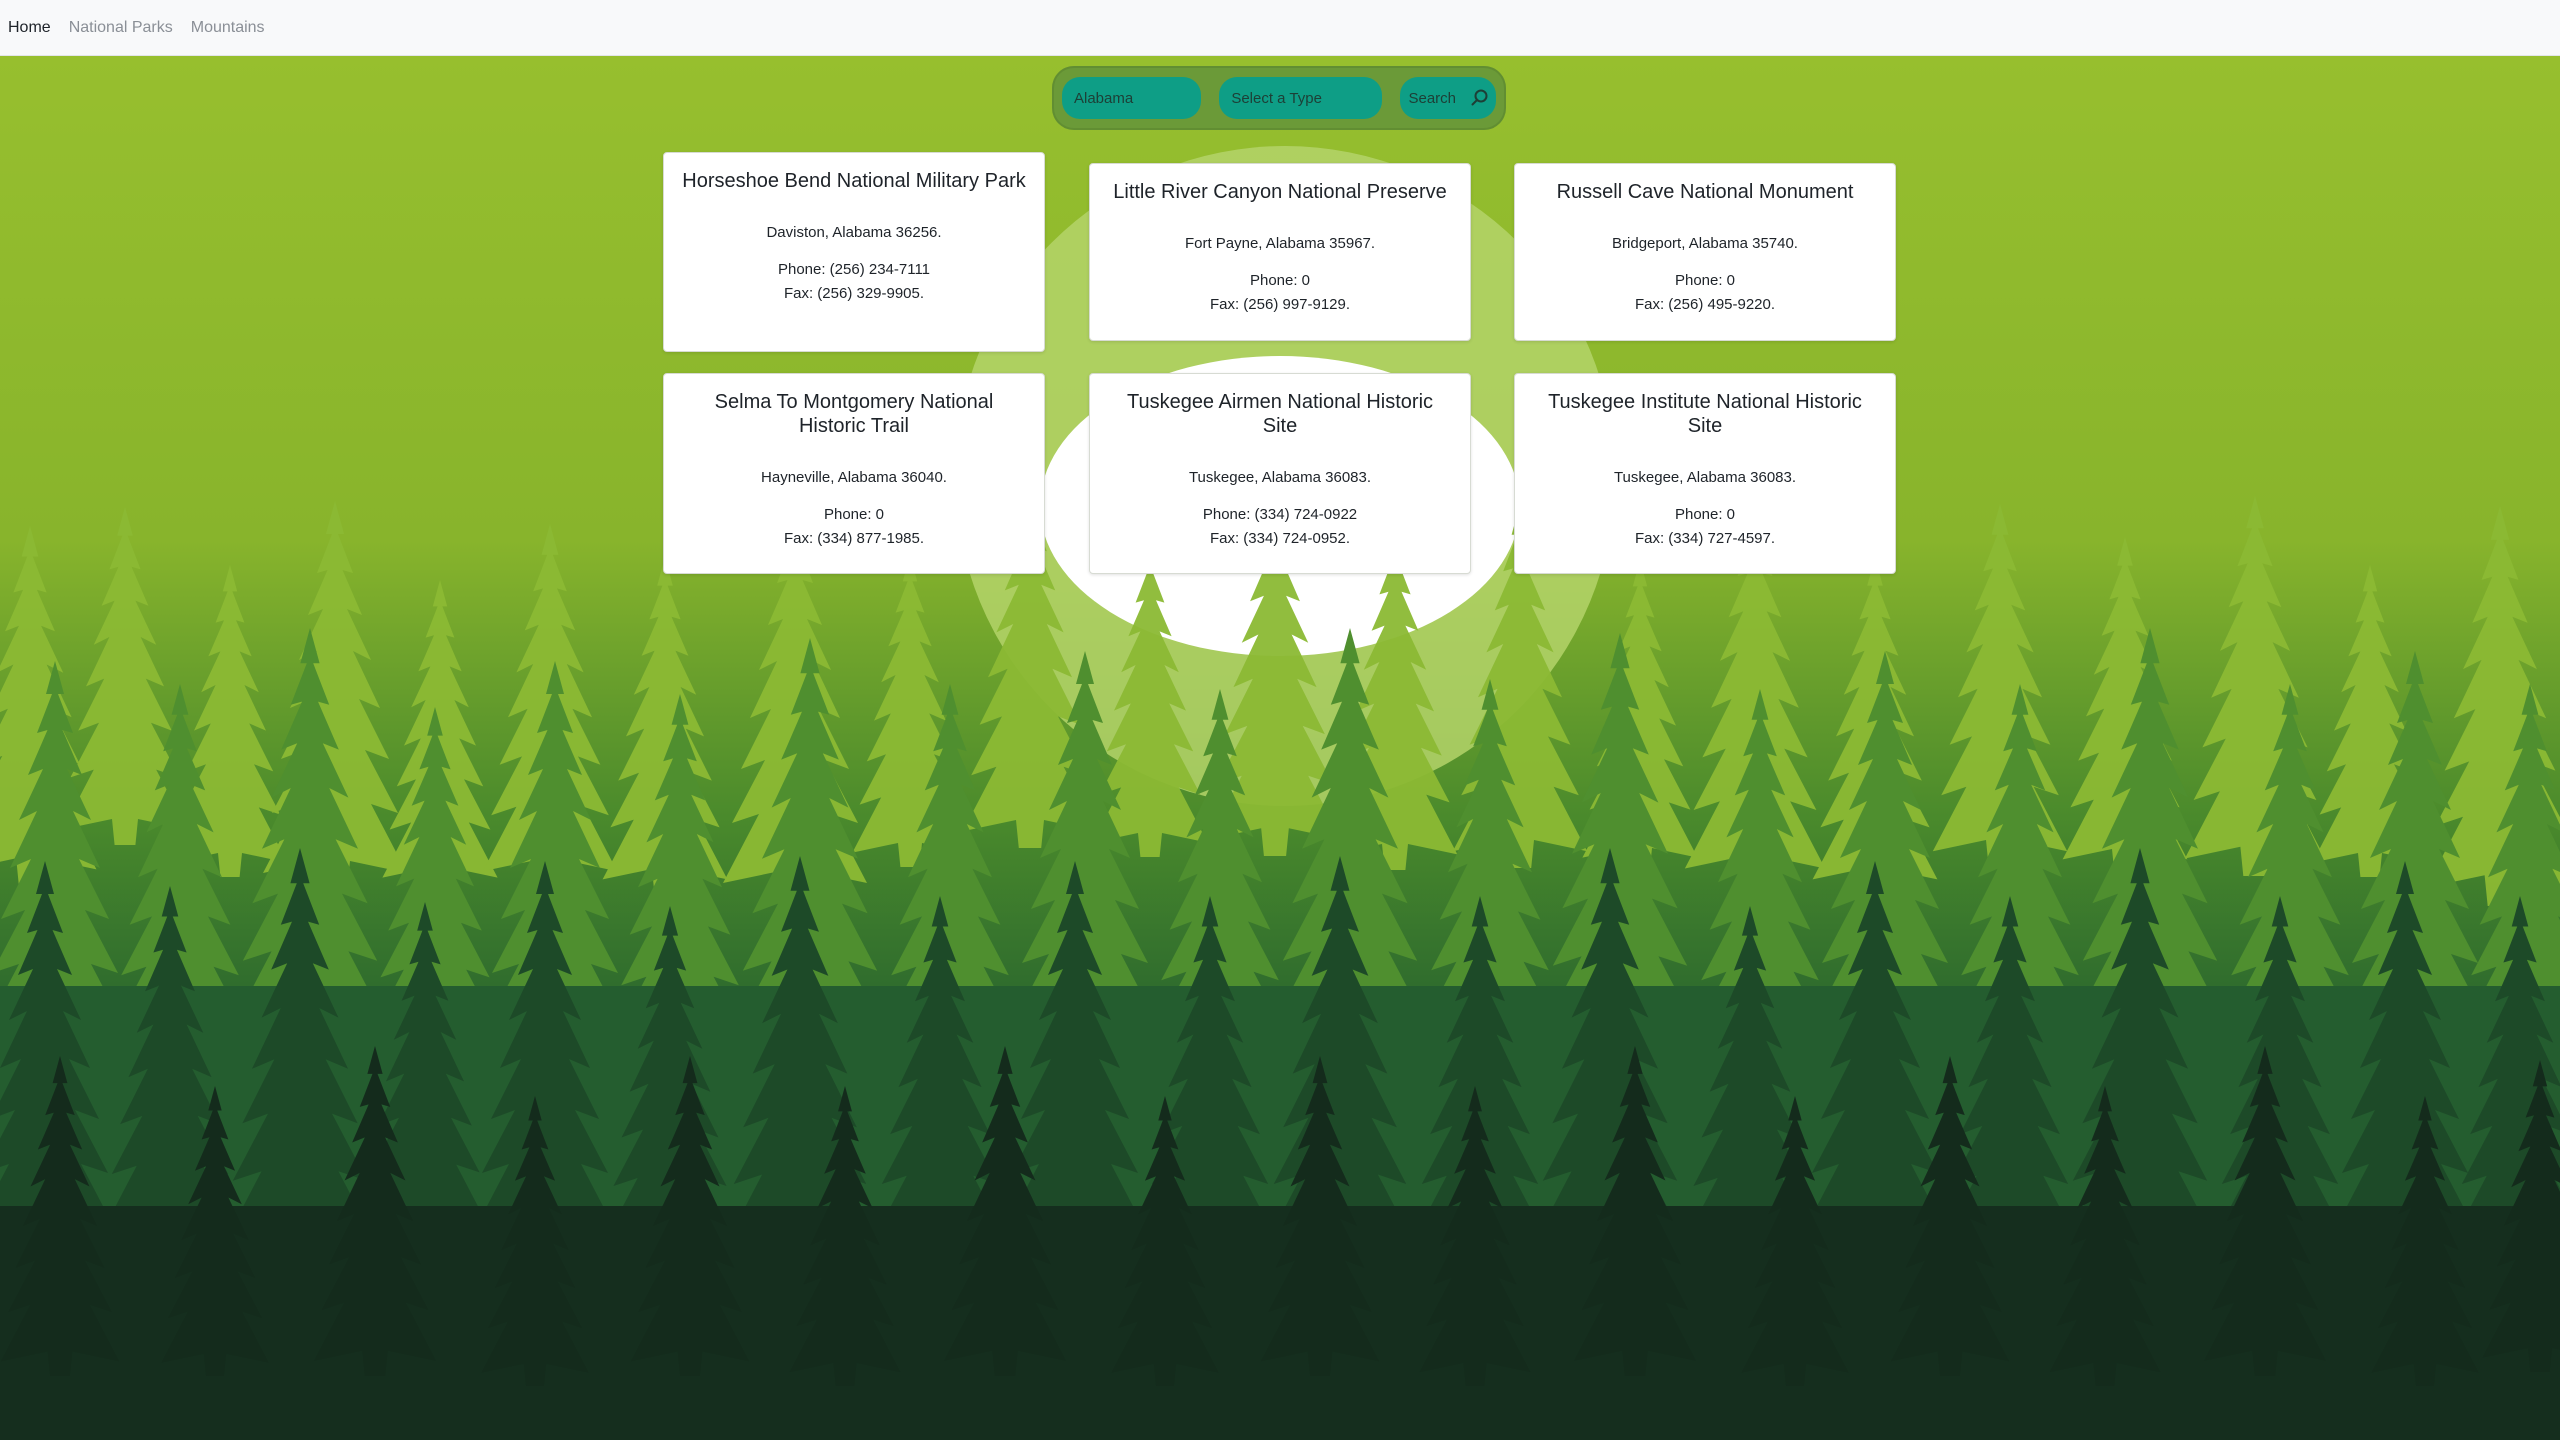 This screenshot has width=2560, height=1440. What do you see at coordinates (1480, 98) in the screenshot?
I see `search-icon` at bounding box center [1480, 98].